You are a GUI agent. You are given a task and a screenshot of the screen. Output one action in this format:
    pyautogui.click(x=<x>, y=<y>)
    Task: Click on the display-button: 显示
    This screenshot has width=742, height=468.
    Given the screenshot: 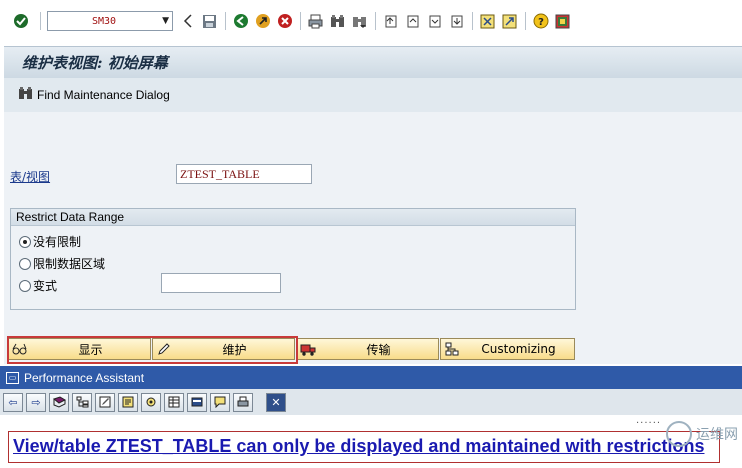 What is the action you would take?
    pyautogui.click(x=79, y=349)
    